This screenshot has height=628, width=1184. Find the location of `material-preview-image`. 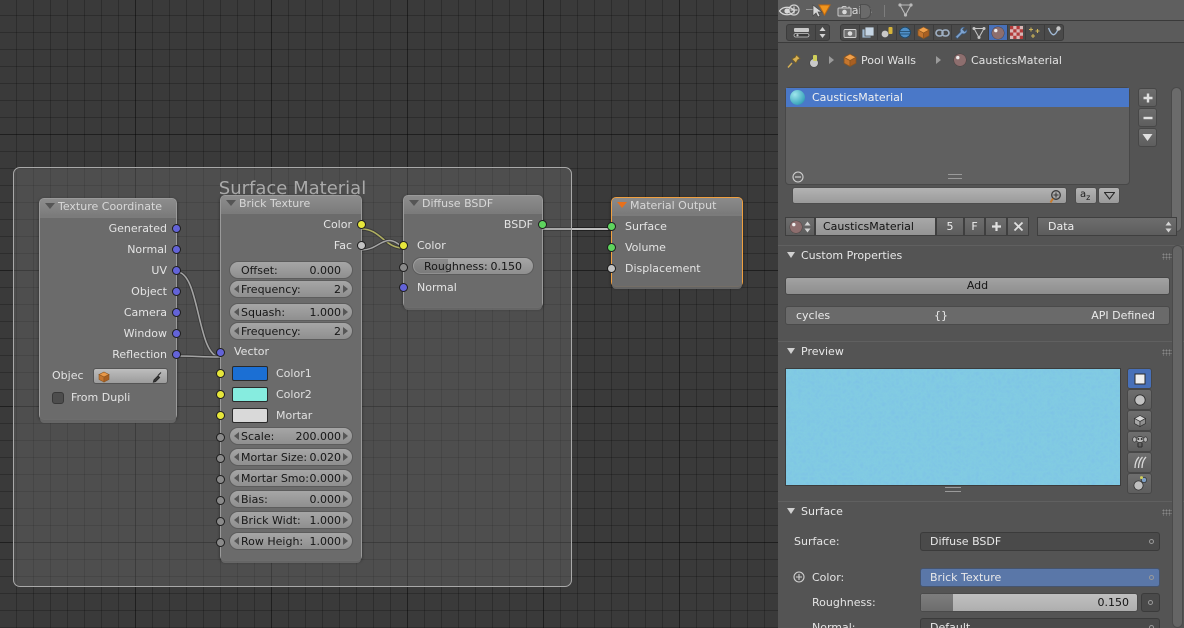

material-preview-image is located at coordinates (953, 427).